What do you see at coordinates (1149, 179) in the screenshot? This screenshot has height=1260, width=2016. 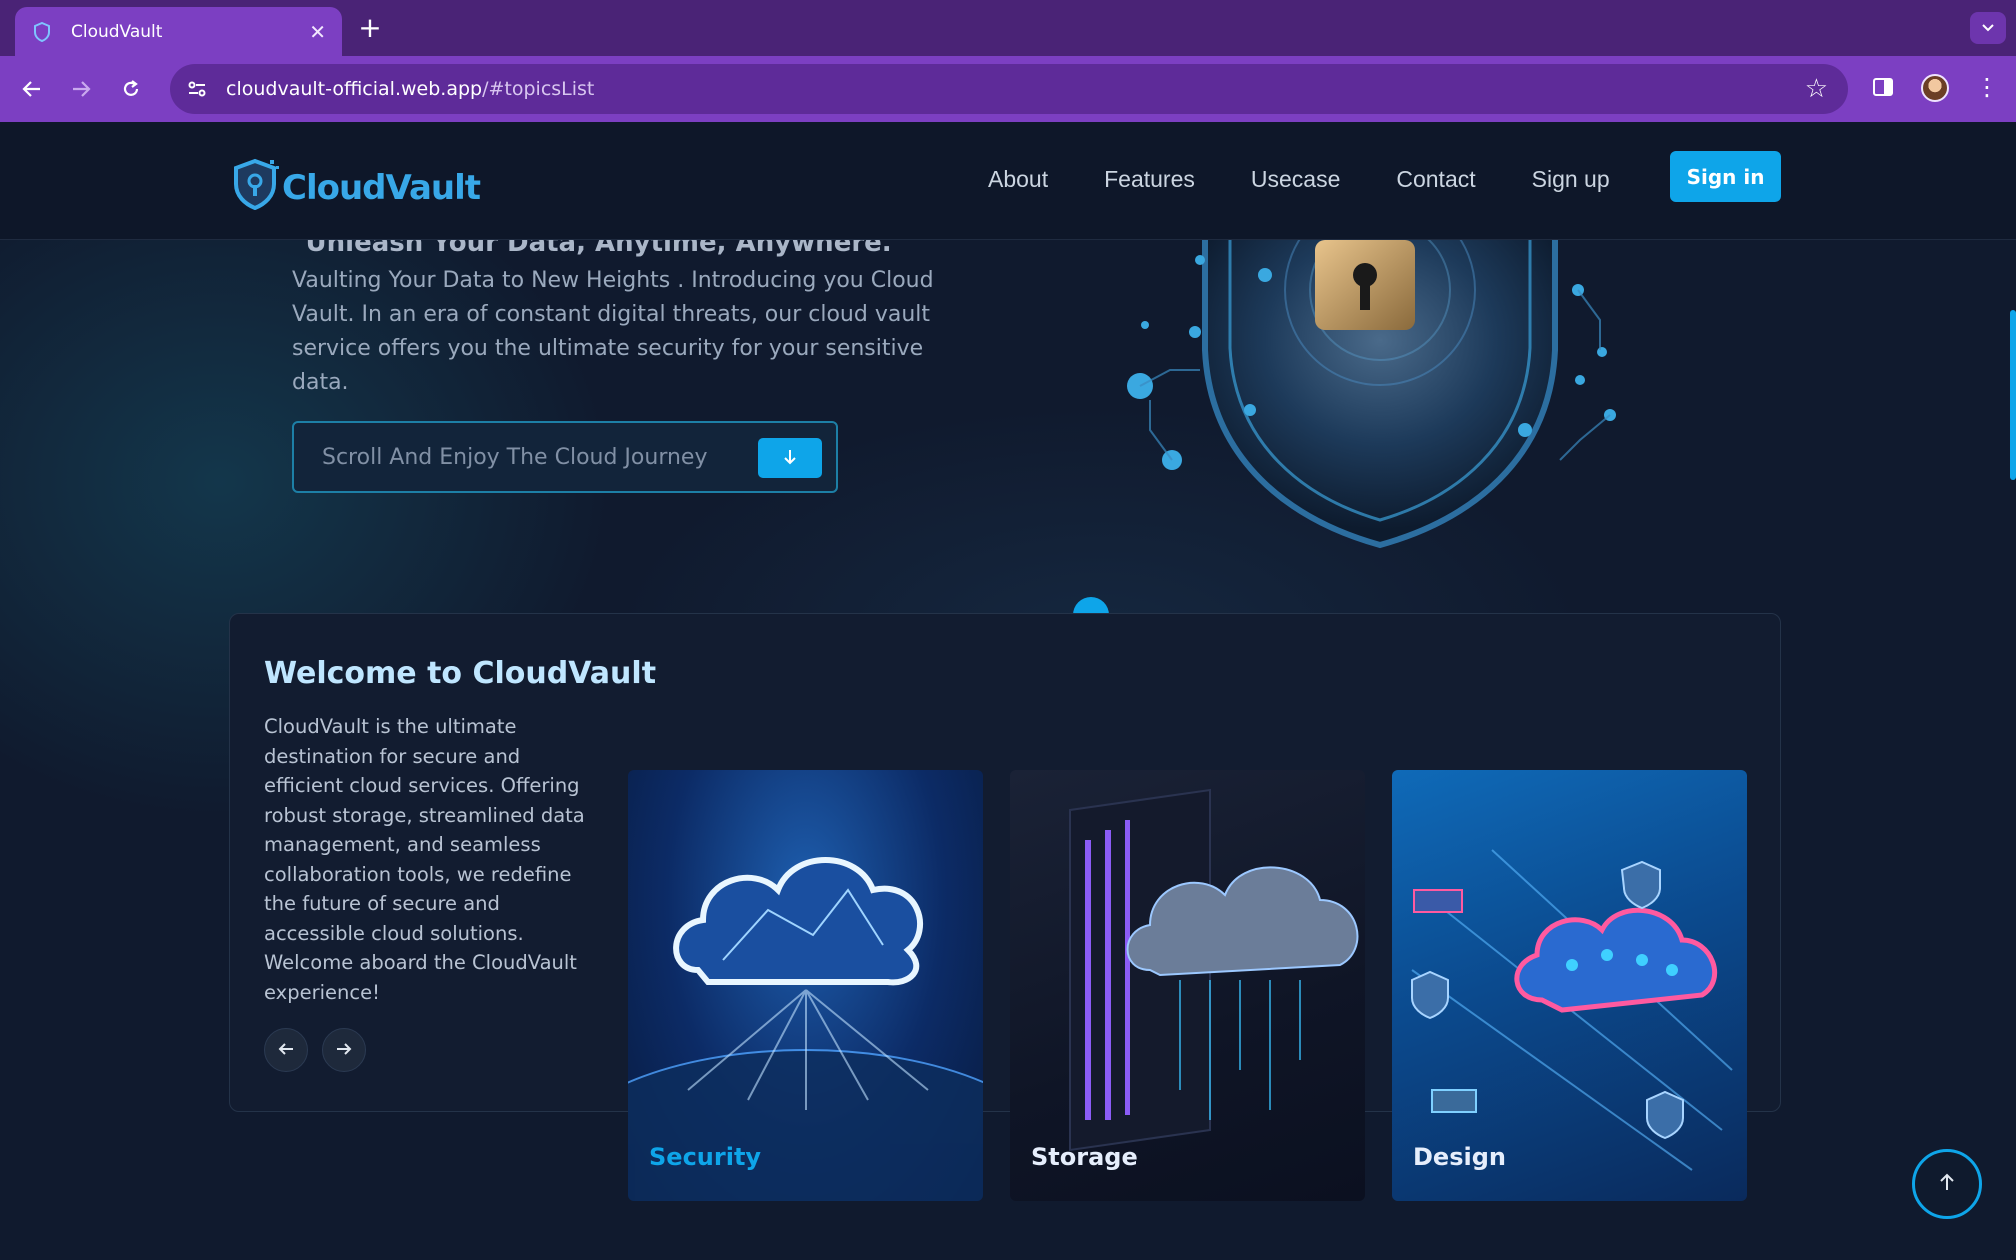 I see `nav-features: Features` at bounding box center [1149, 179].